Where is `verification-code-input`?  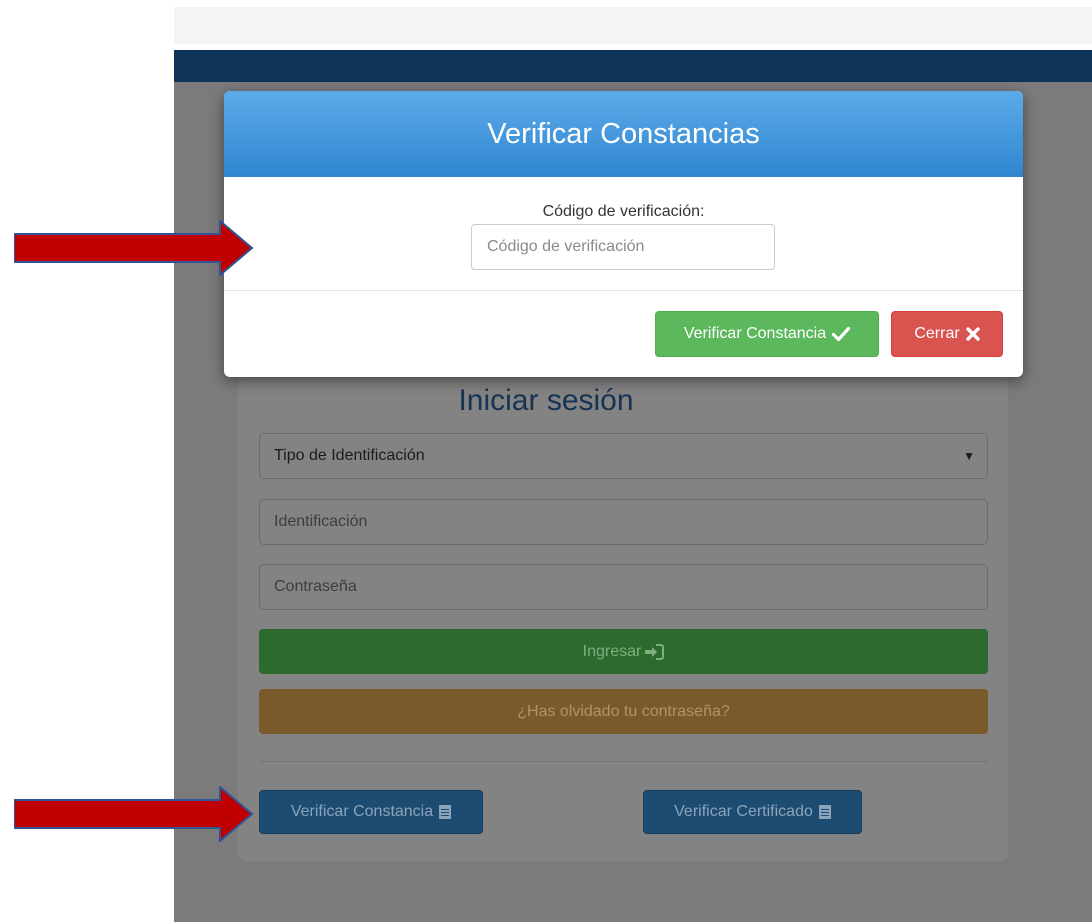
verification-code-input is located at coordinates (623, 247).